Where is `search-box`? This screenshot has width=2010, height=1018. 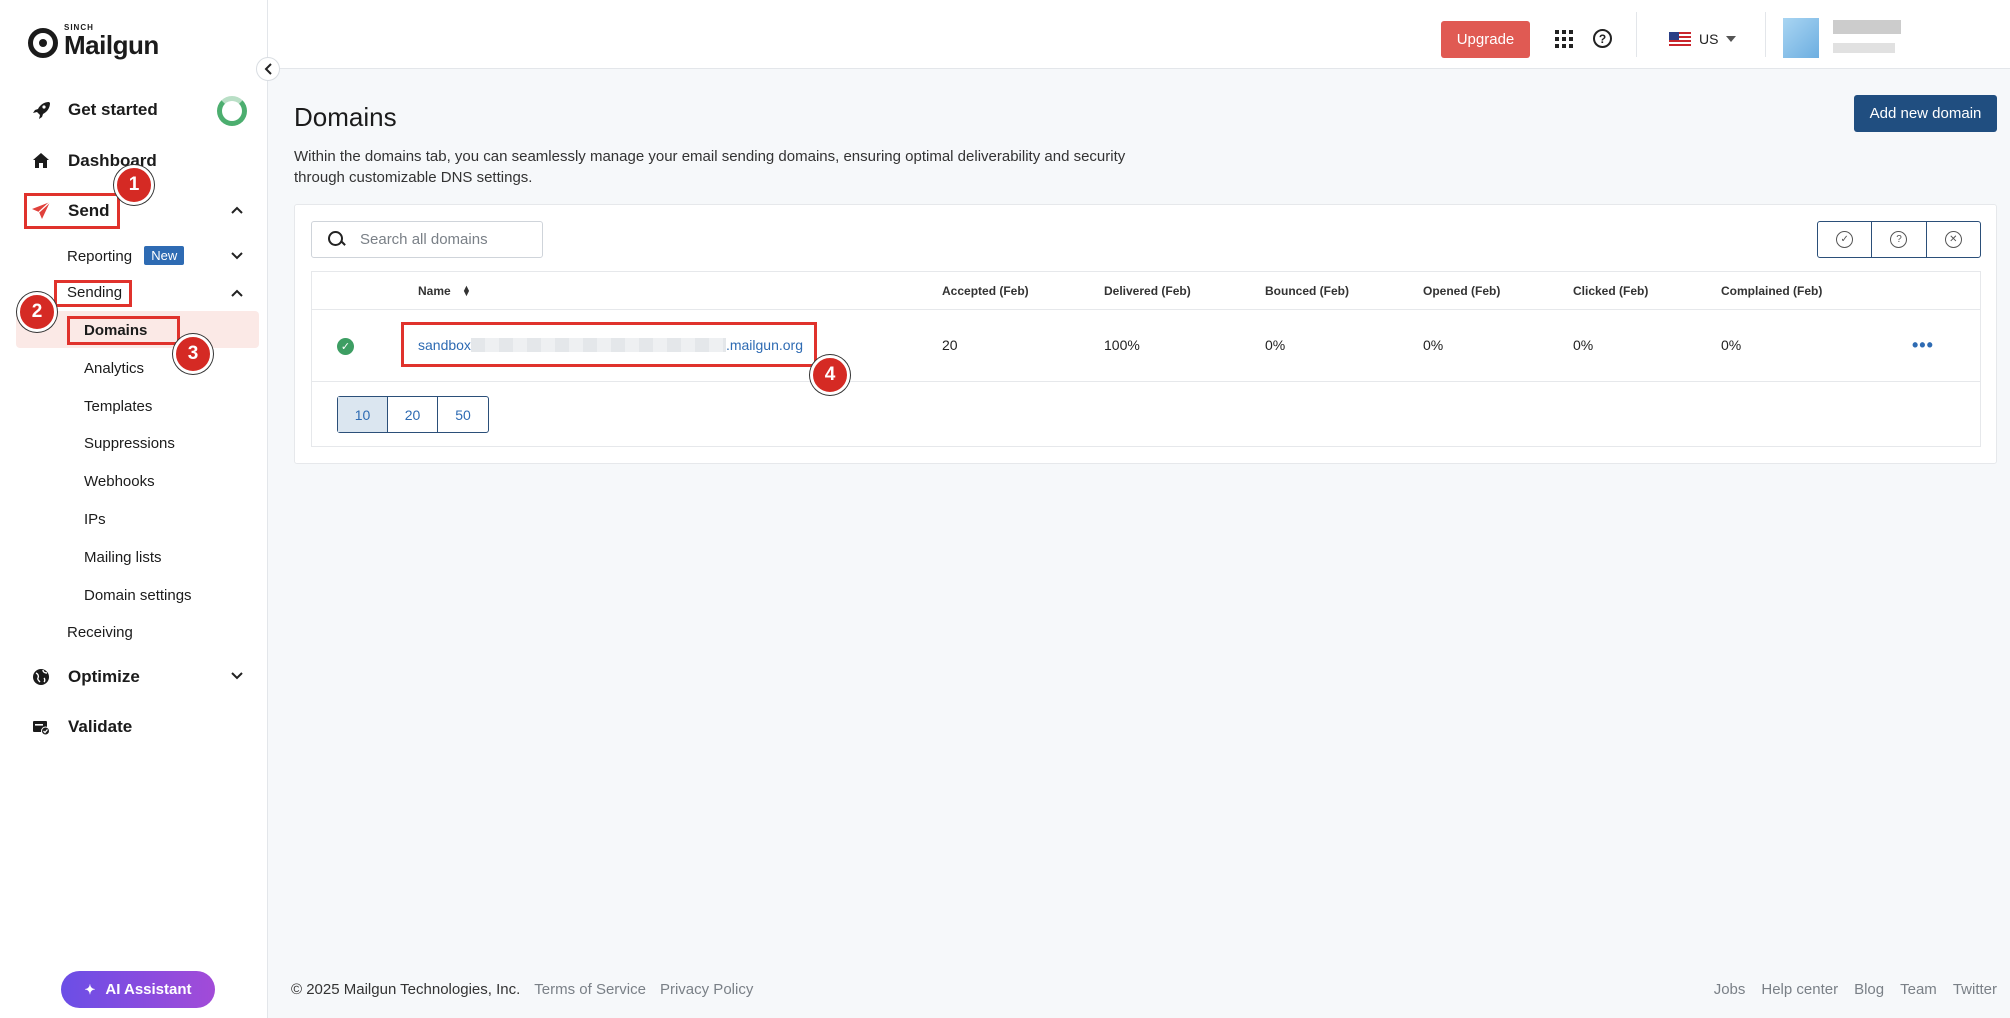
search-box is located at coordinates (427, 239).